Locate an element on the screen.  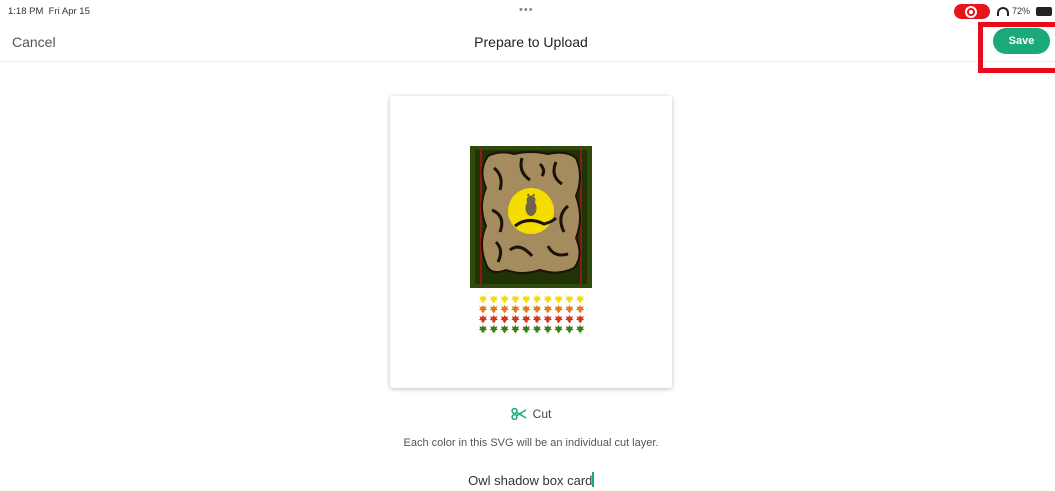
navigation-bar: Cancel Prepare to Upload Save is located at coordinates (527, 47).